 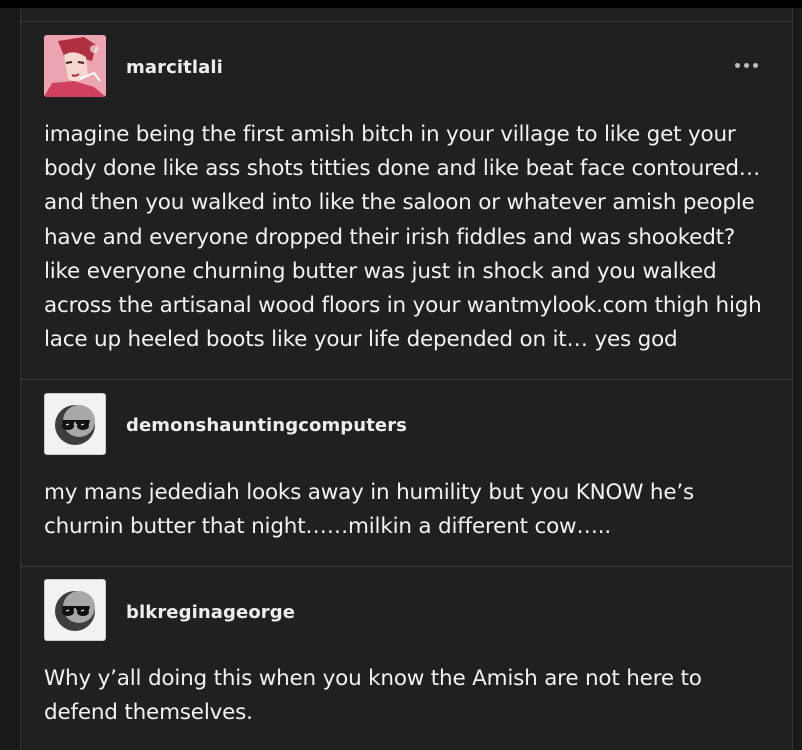 I want to click on more-options-button, so click(x=746, y=65).